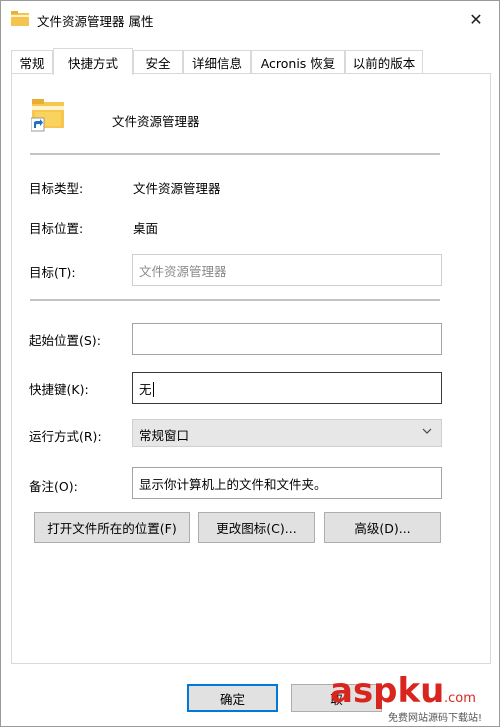 The width and height of the screenshot is (500, 727). I want to click on close-button: ✕, so click(476, 19).